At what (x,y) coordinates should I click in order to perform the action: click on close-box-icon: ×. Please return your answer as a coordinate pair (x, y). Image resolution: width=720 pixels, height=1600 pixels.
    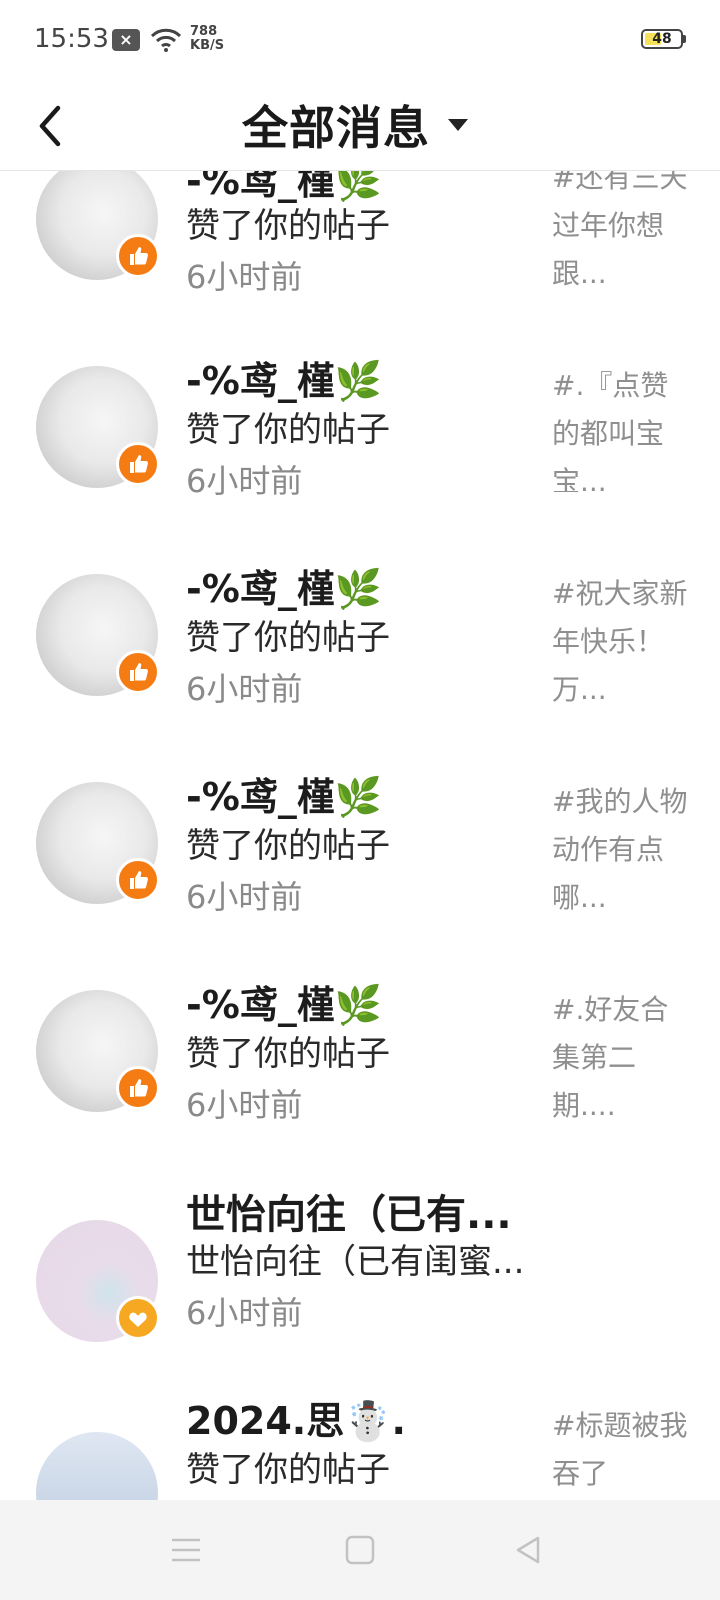
    Looking at the image, I should click on (126, 40).